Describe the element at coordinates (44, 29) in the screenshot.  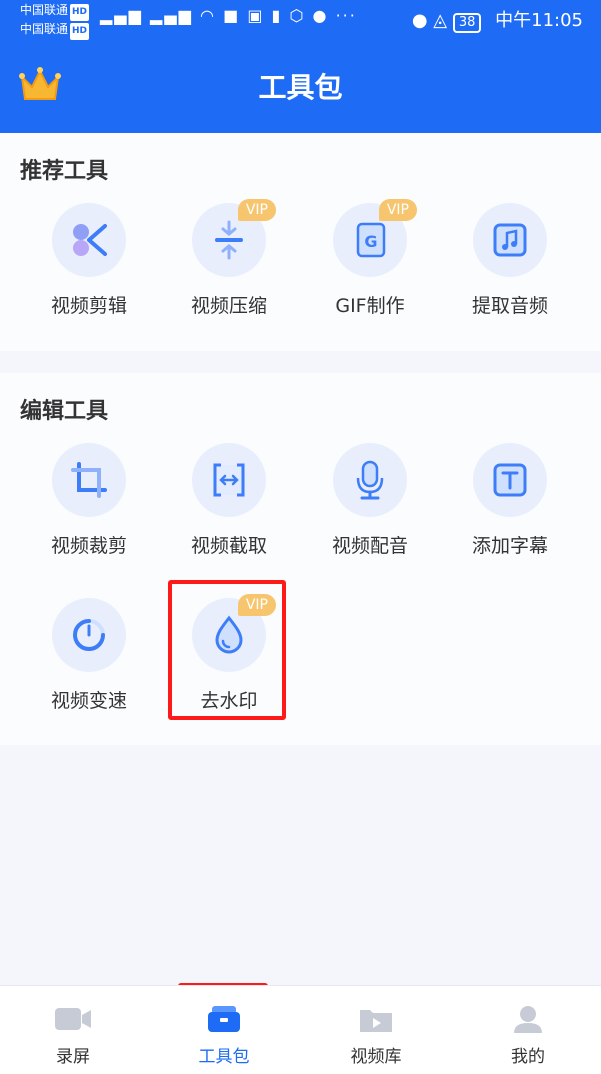
I see `carrier-2: 中国联通` at that location.